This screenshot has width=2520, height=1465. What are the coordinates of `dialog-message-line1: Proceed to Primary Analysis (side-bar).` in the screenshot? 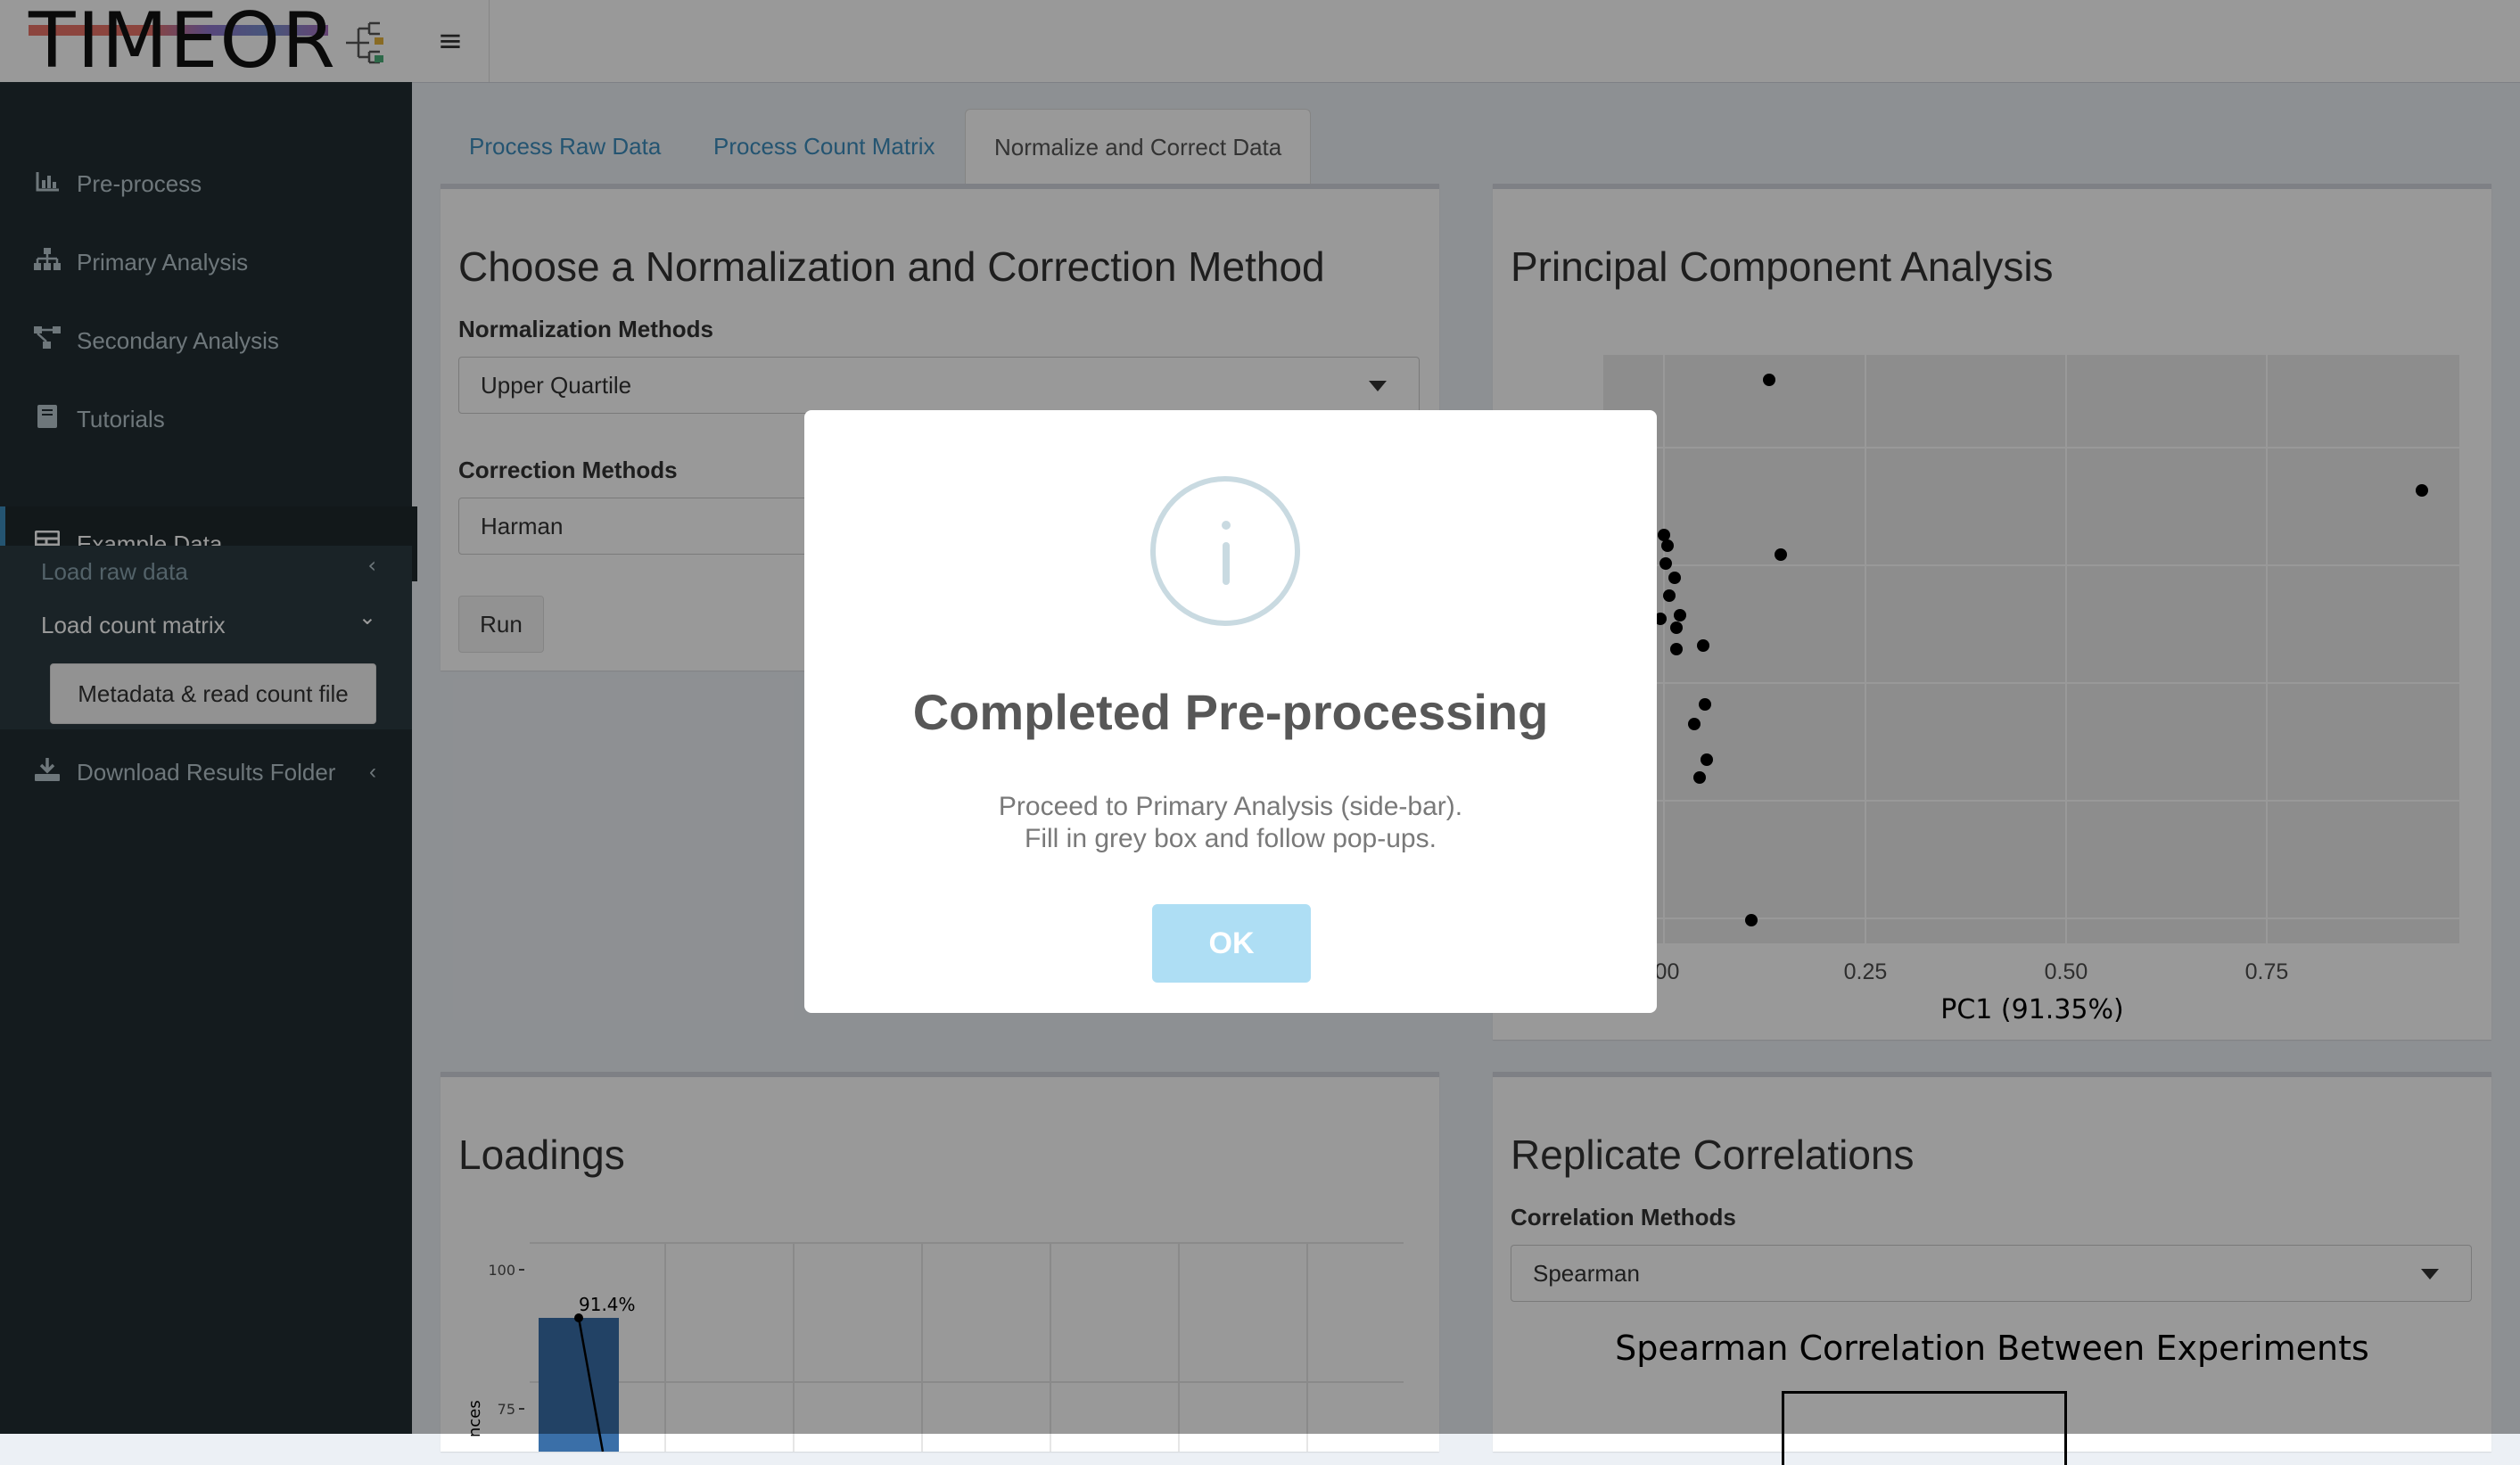 It's located at (1230, 806).